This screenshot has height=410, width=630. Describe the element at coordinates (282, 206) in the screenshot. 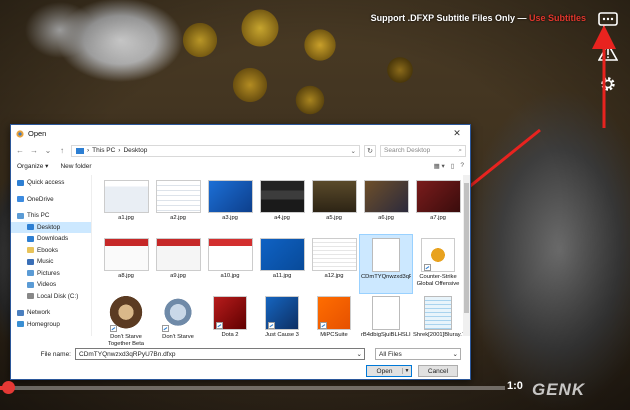

I see `file-item: a4.jpg` at that location.